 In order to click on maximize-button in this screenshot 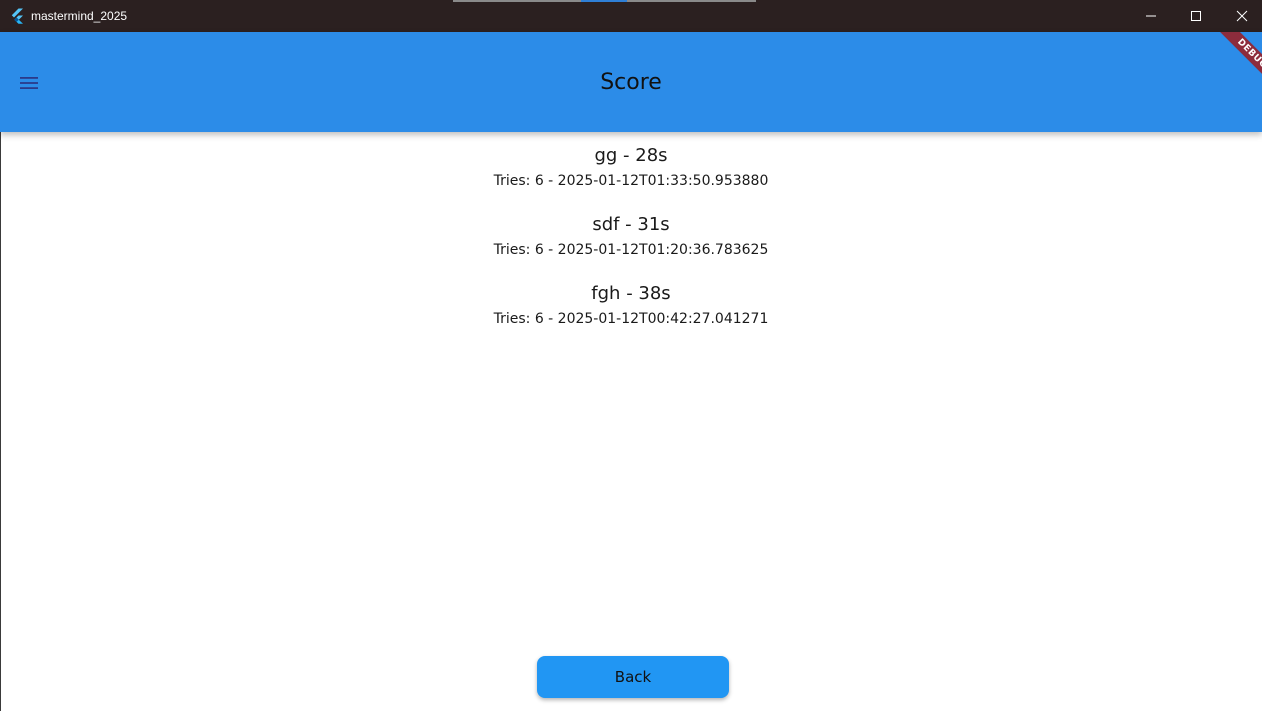, I will do `click(1196, 16)`.